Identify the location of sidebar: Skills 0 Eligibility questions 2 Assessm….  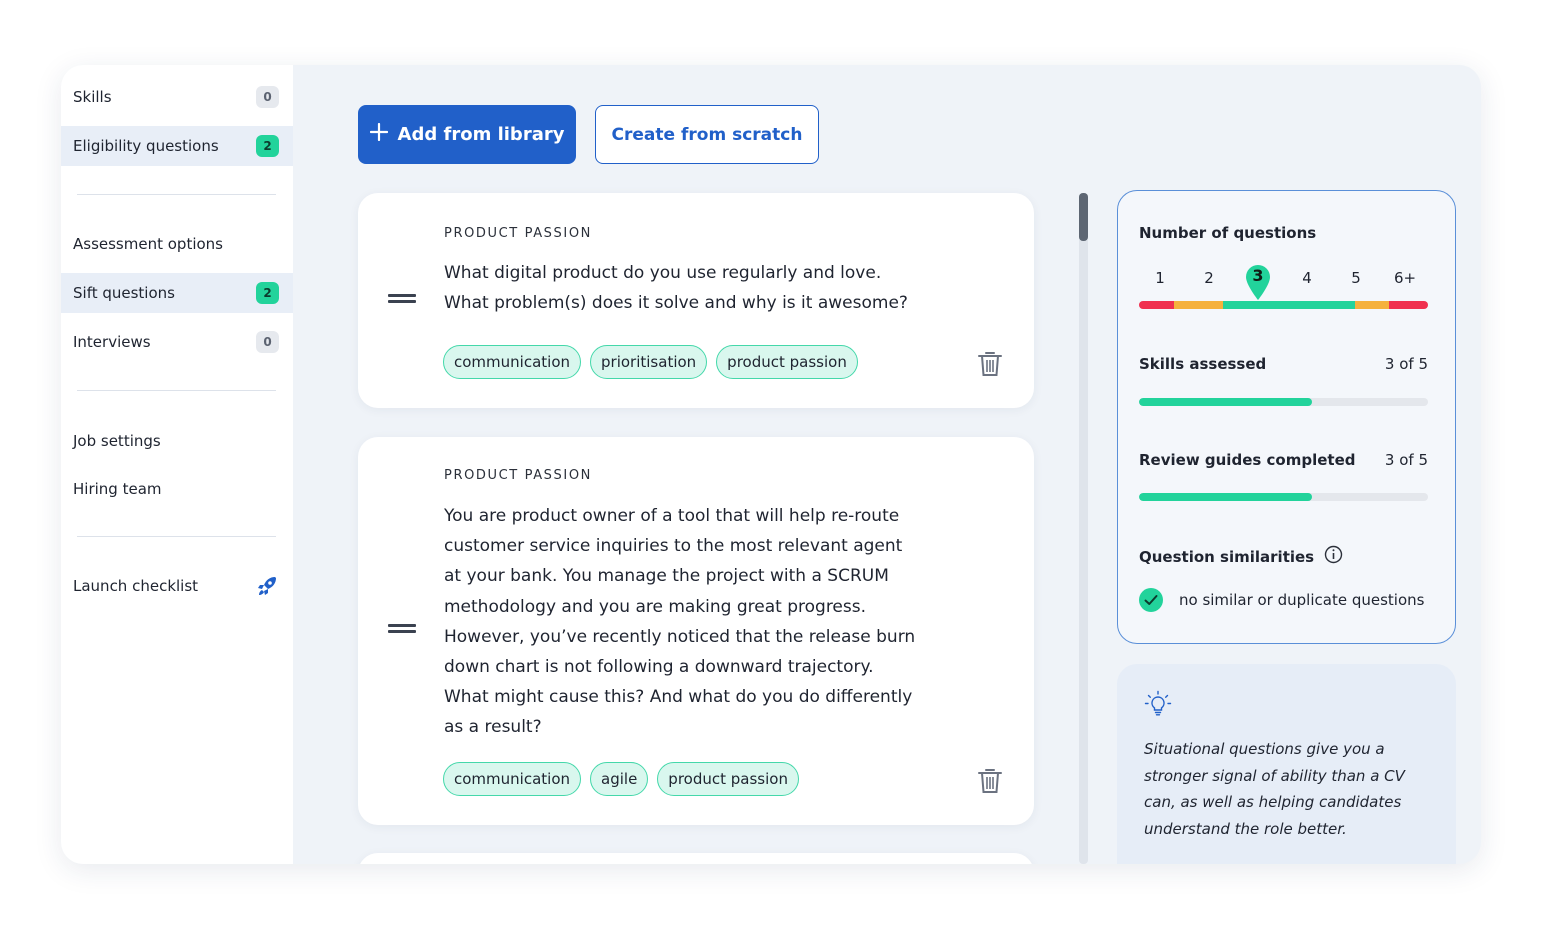
(177, 464).